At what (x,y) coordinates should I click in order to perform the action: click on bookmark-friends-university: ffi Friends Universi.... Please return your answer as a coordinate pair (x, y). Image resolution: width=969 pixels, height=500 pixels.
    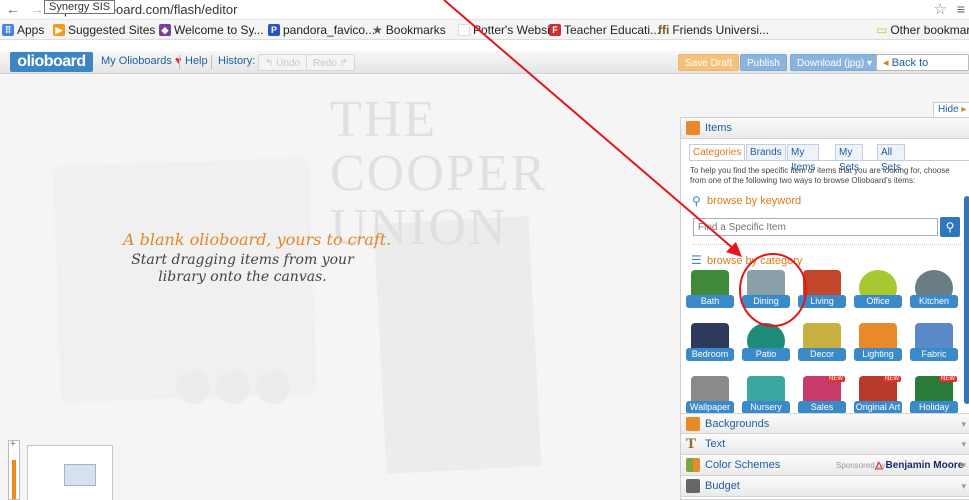
    Looking at the image, I should click on (713, 30).